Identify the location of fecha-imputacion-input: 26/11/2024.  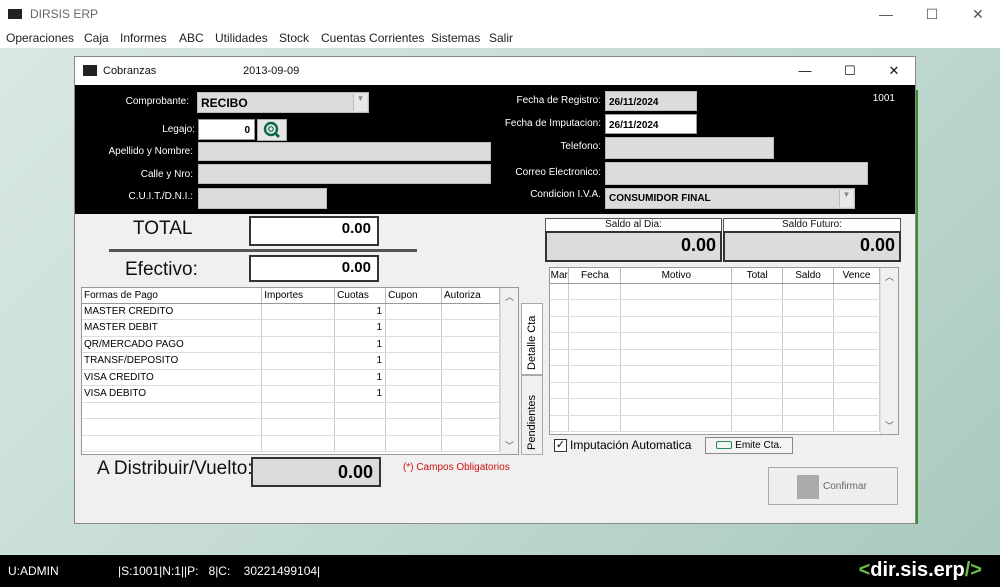
(651, 124).